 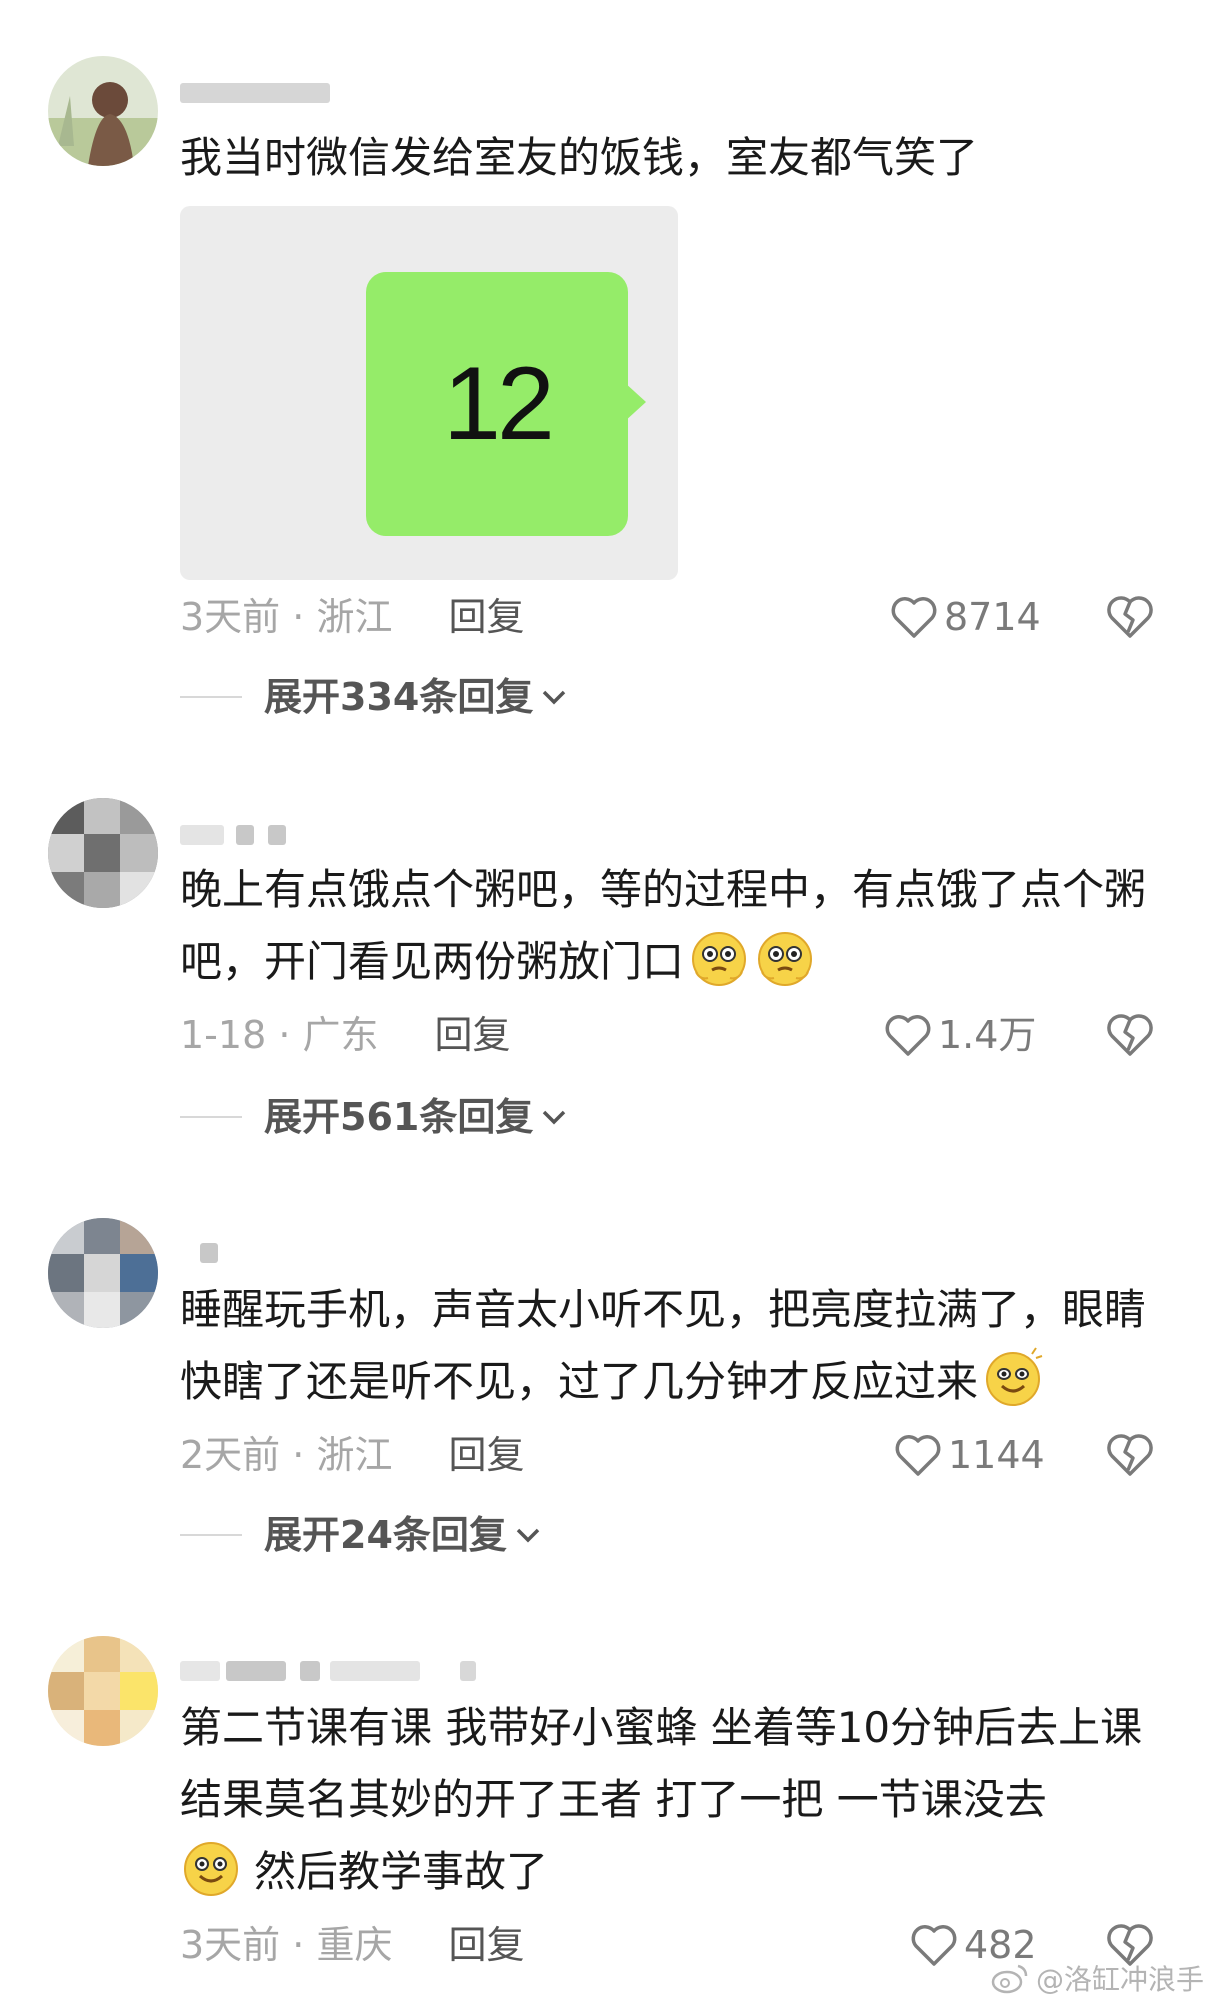 I want to click on watermark: @洛缸冲浪手, so click(x=1097, y=1978).